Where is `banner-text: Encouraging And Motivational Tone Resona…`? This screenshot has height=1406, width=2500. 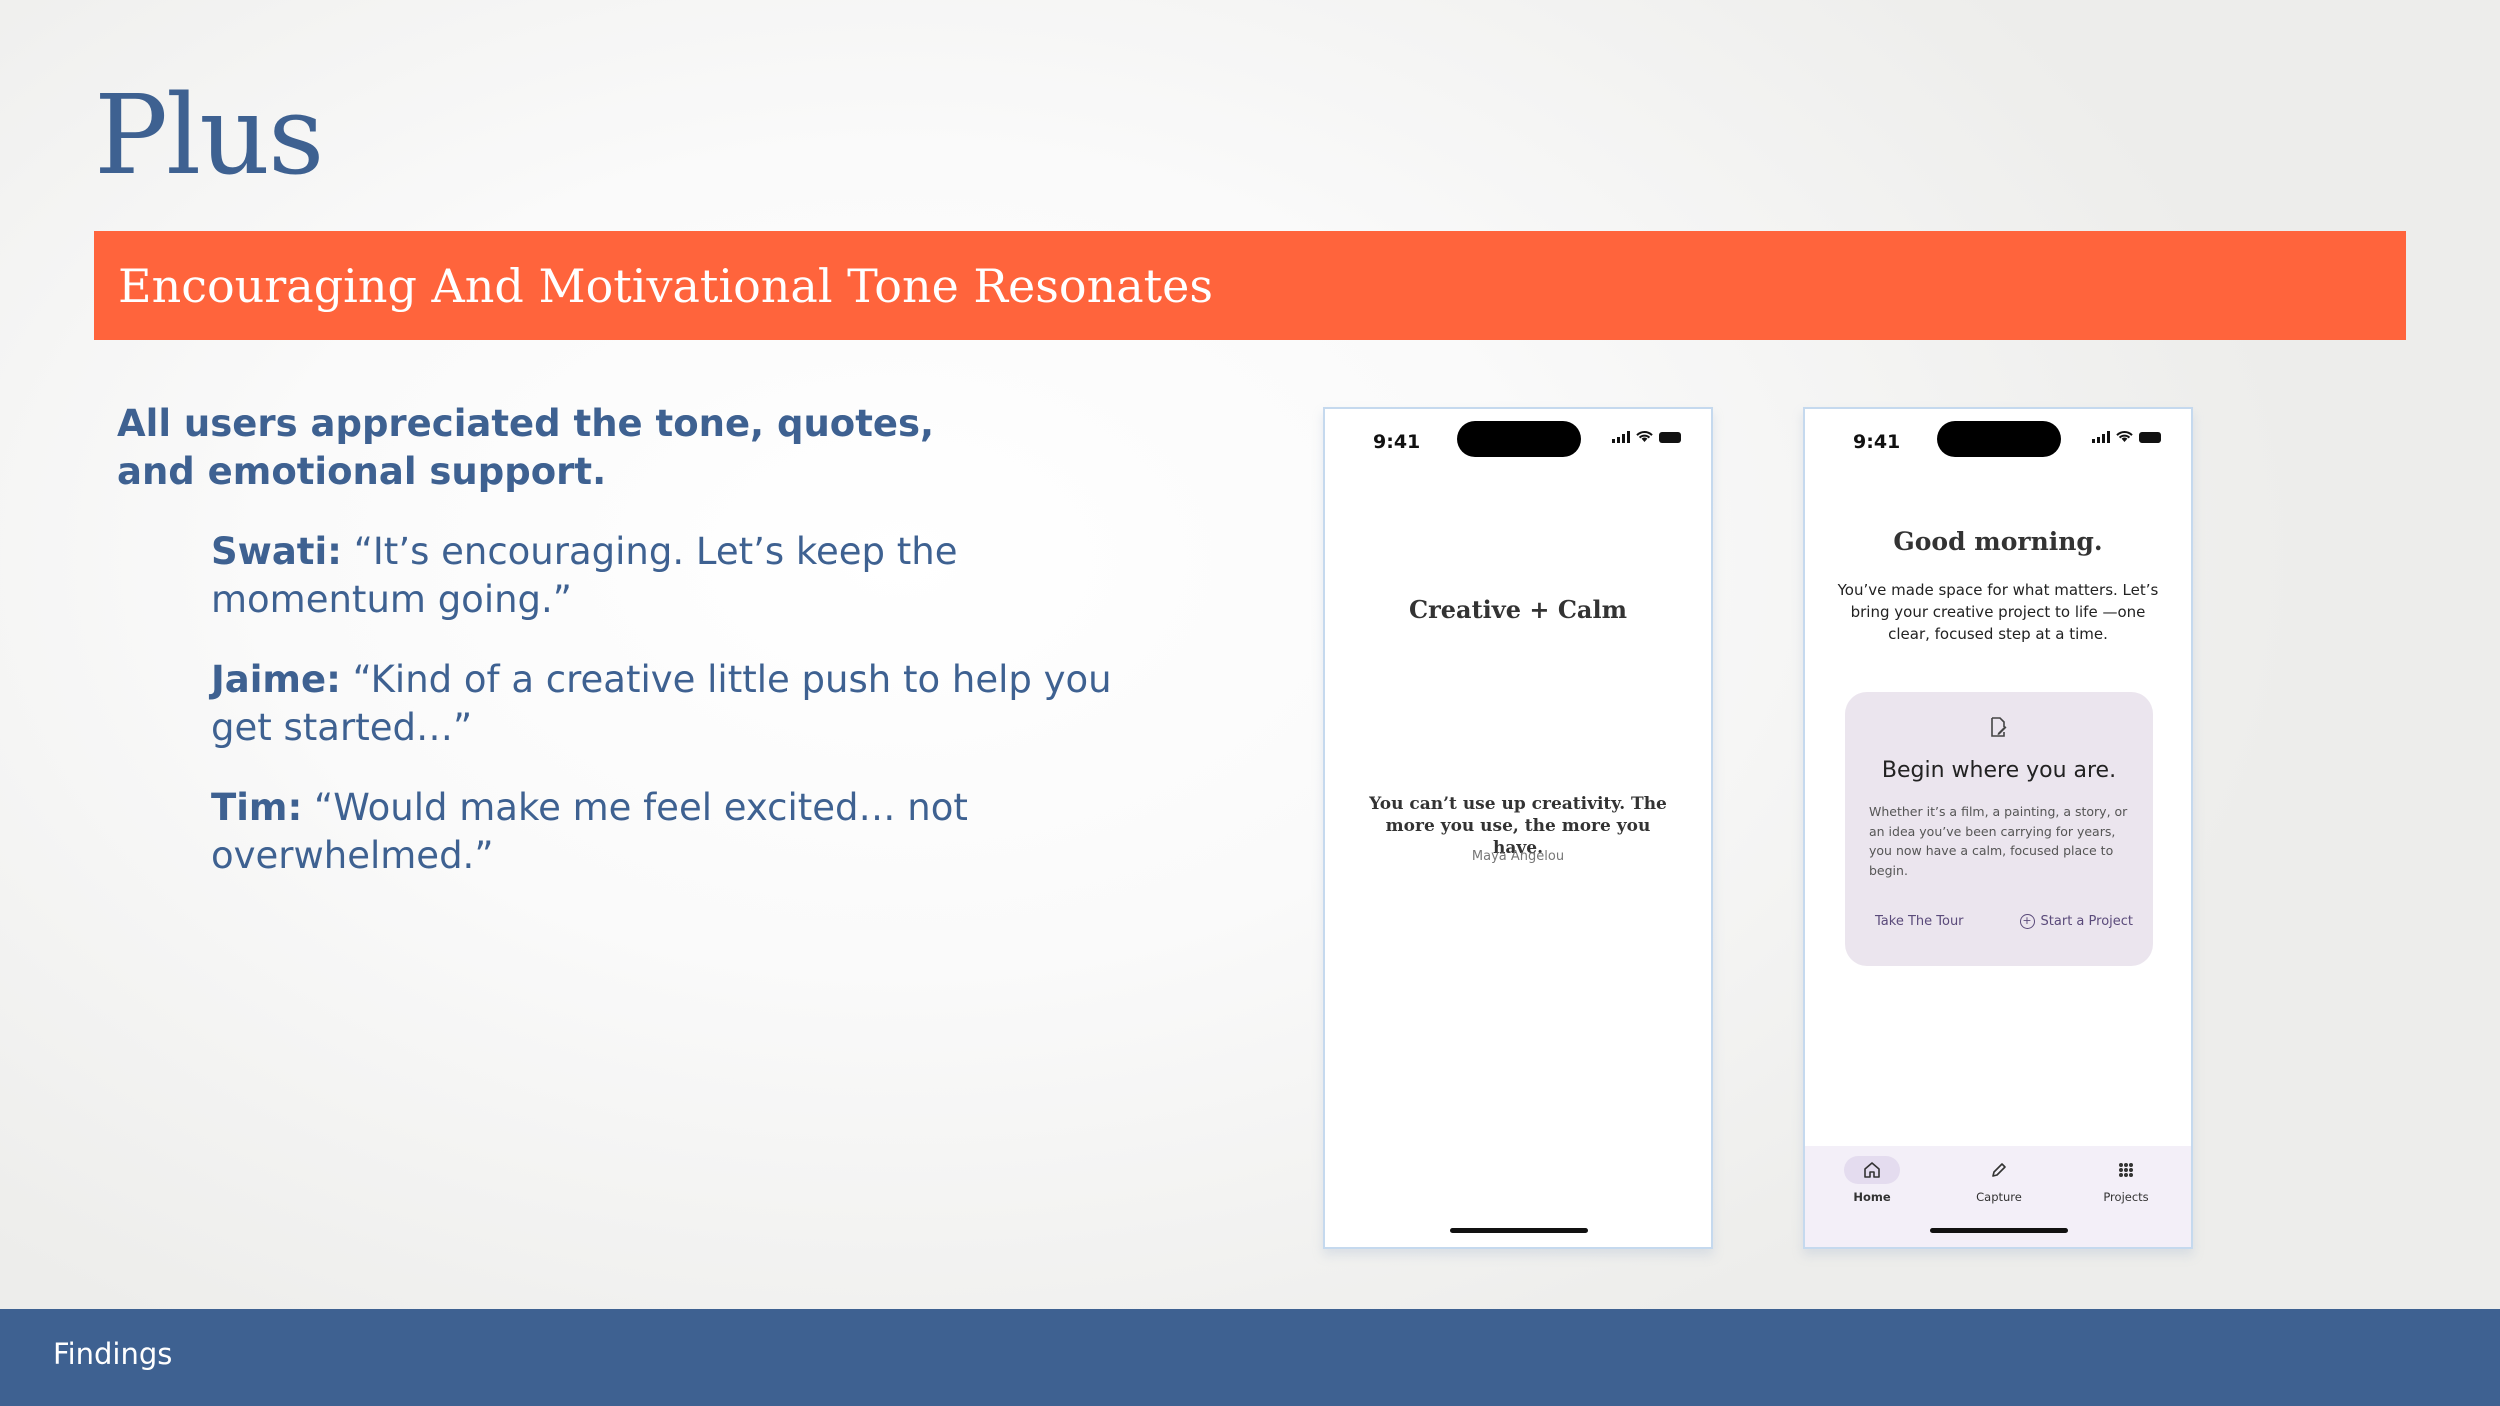 banner-text: Encouraging And Motivational Tone Resona… is located at coordinates (665, 285).